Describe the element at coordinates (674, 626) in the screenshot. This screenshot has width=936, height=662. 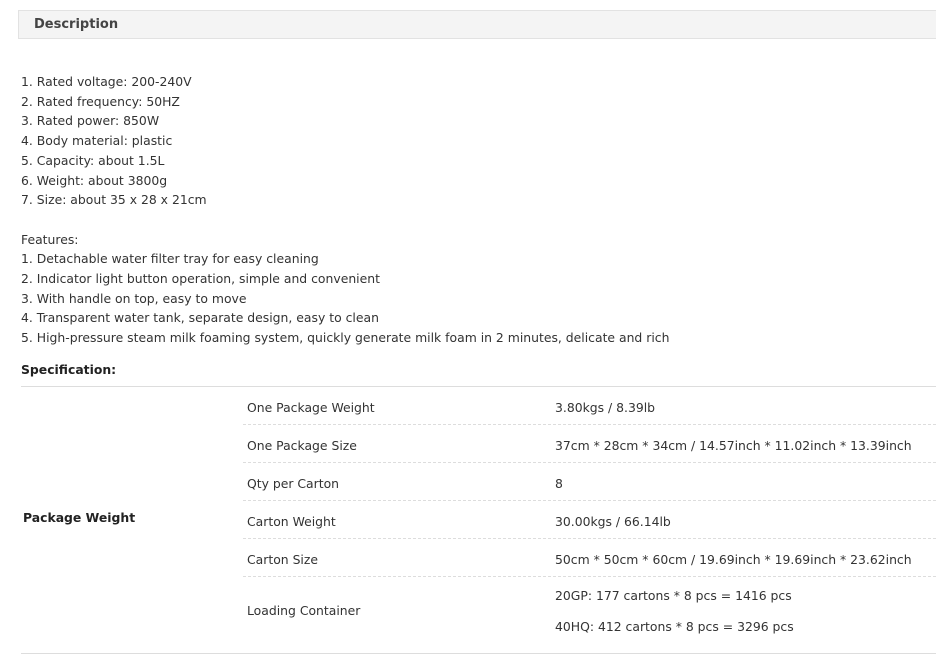
I see `spec-row-value: 40HQ: 412 cartons * 8 pcs = 3296 pcs` at that location.